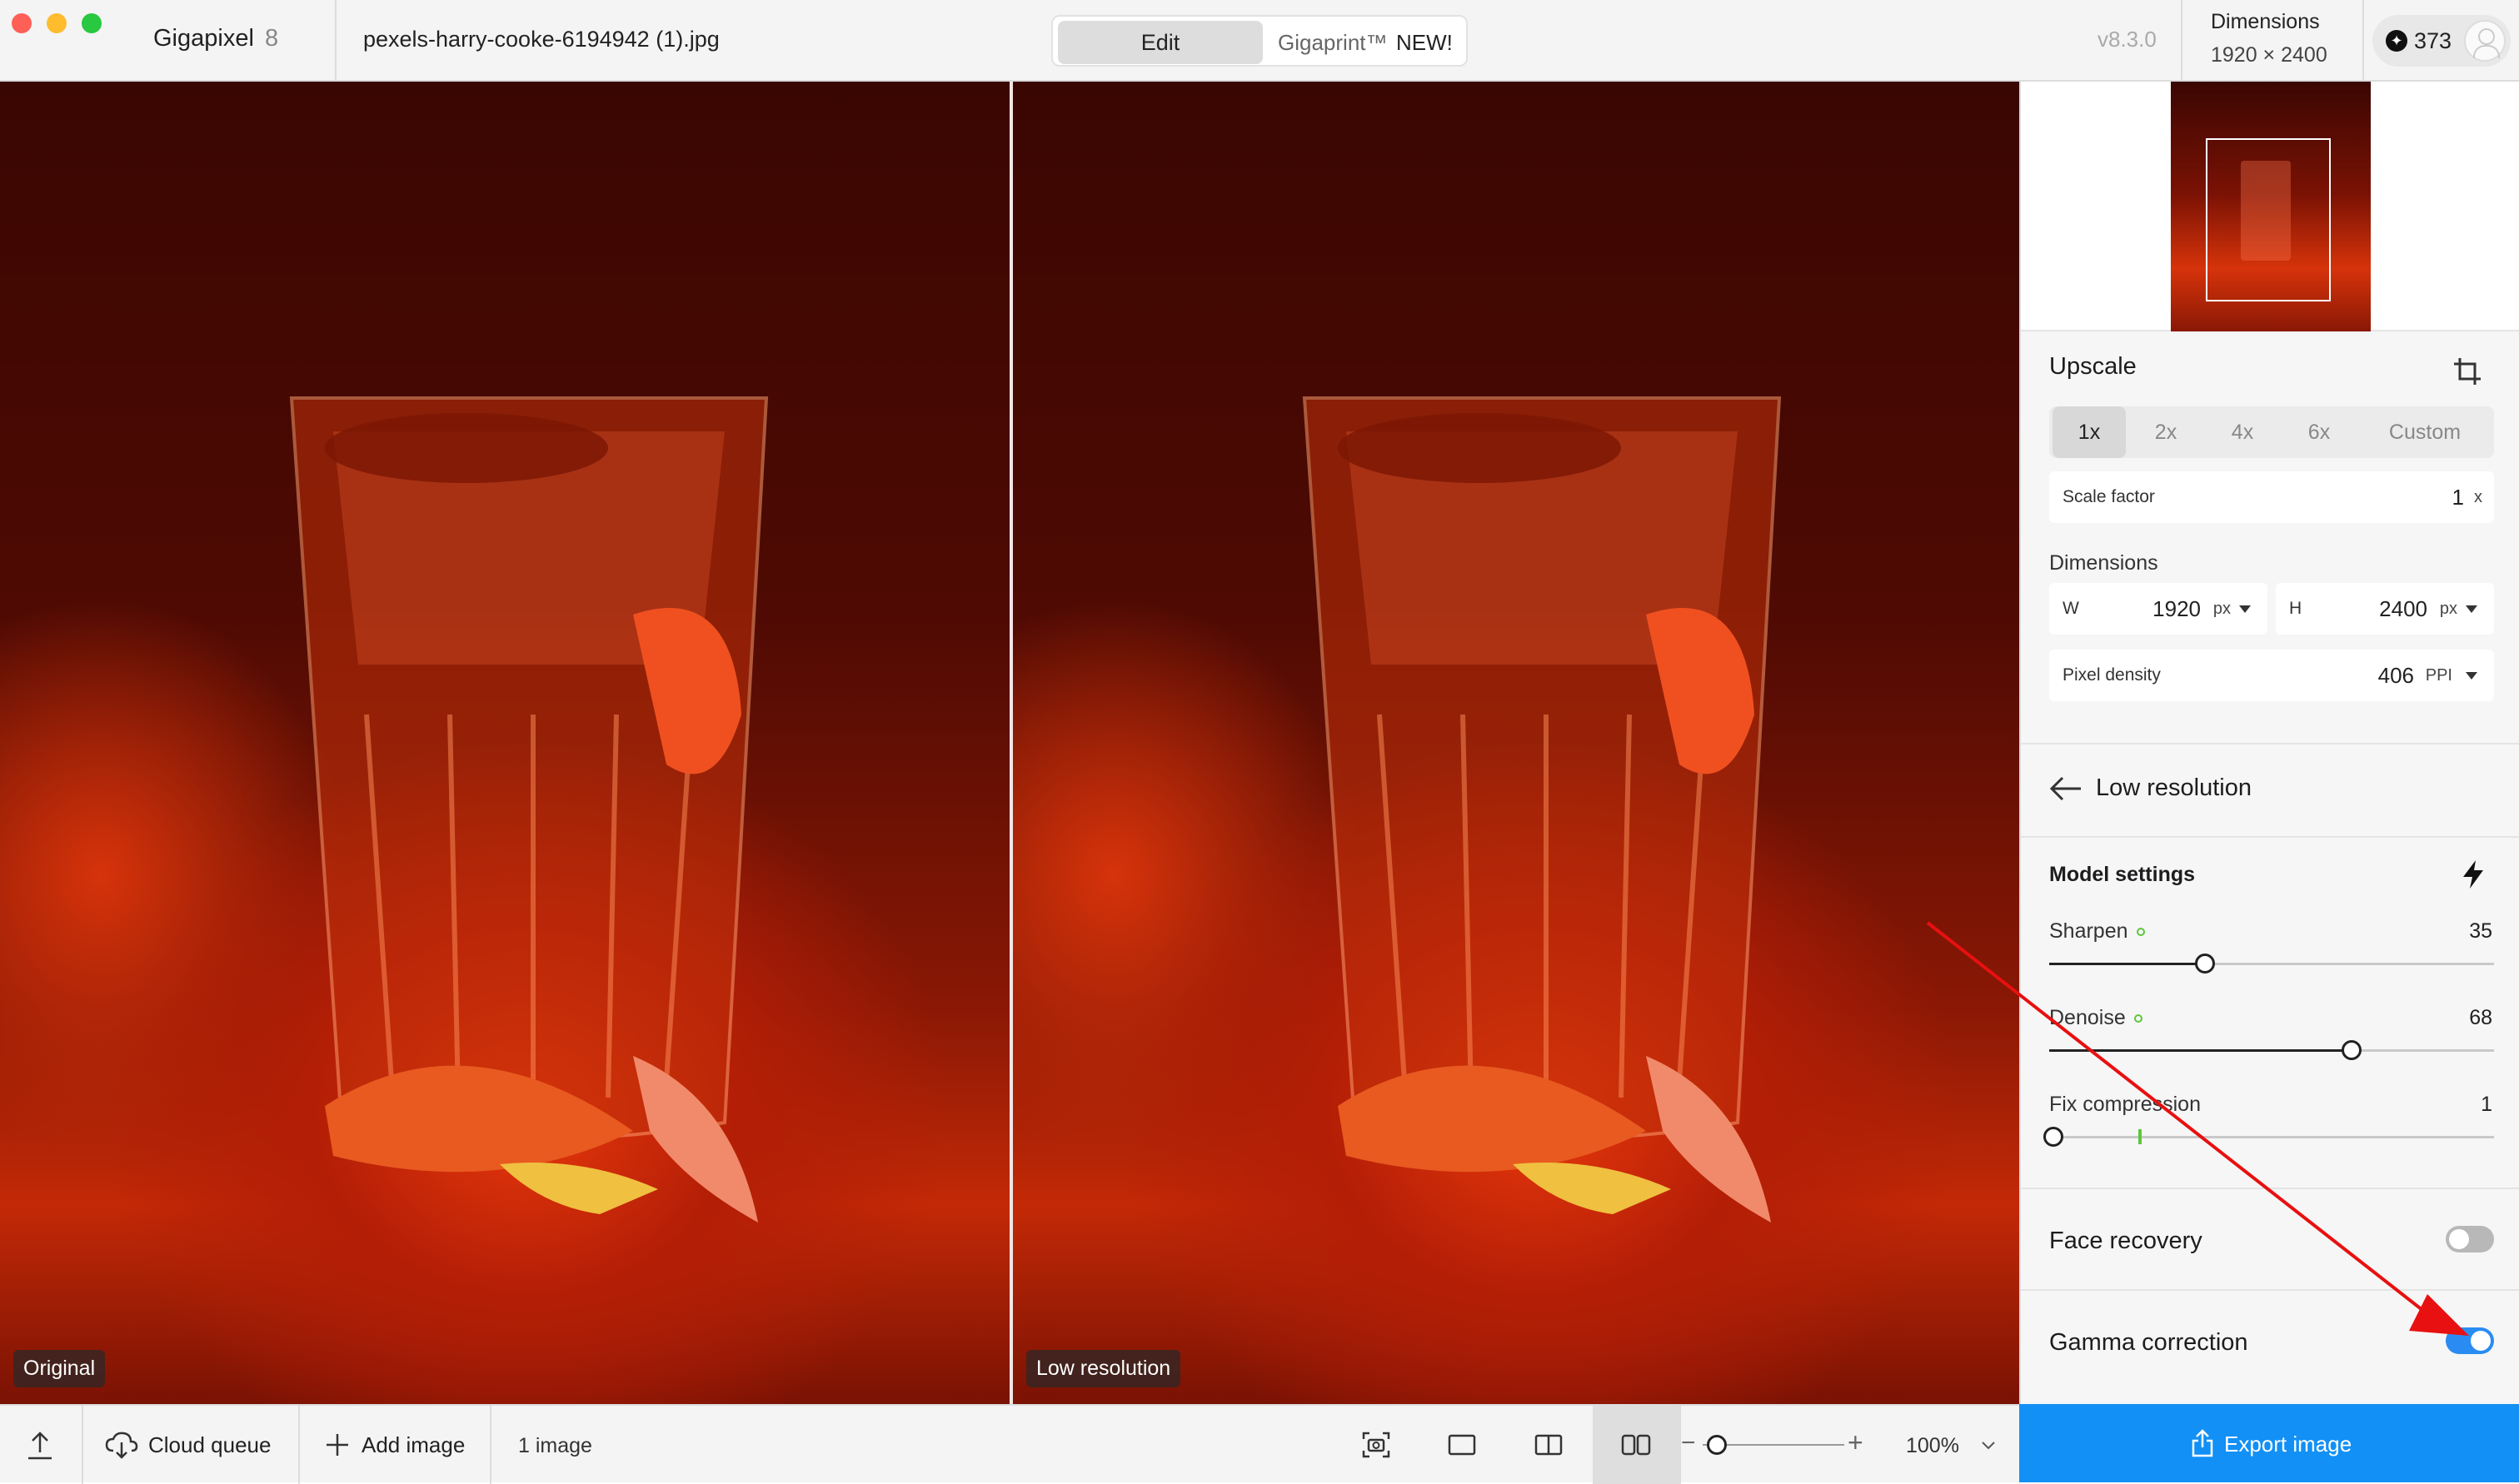 This screenshot has height=1484, width=2519. I want to click on cloud-queue-button: Cloud queue, so click(190, 1445).